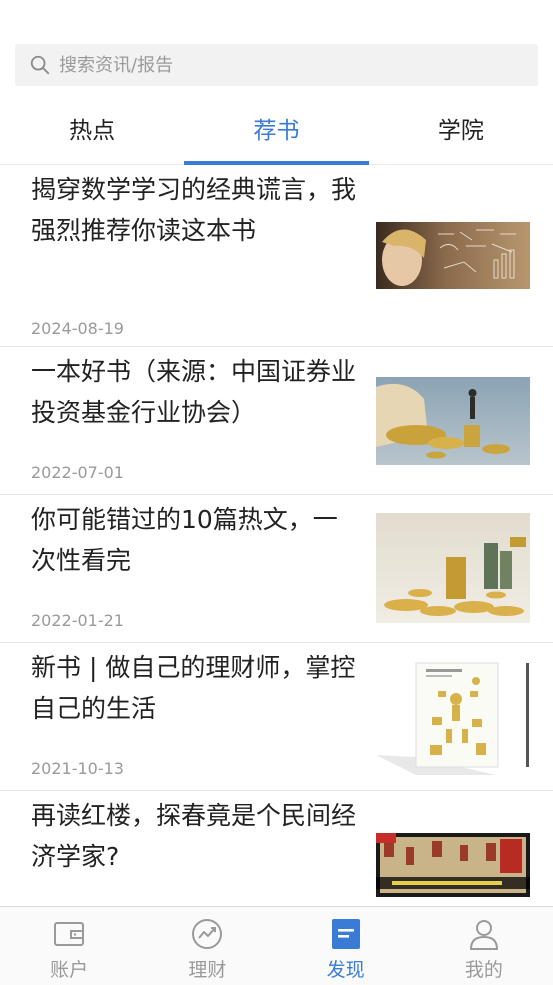  I want to click on article-date: 2022-01-21, so click(77, 620).